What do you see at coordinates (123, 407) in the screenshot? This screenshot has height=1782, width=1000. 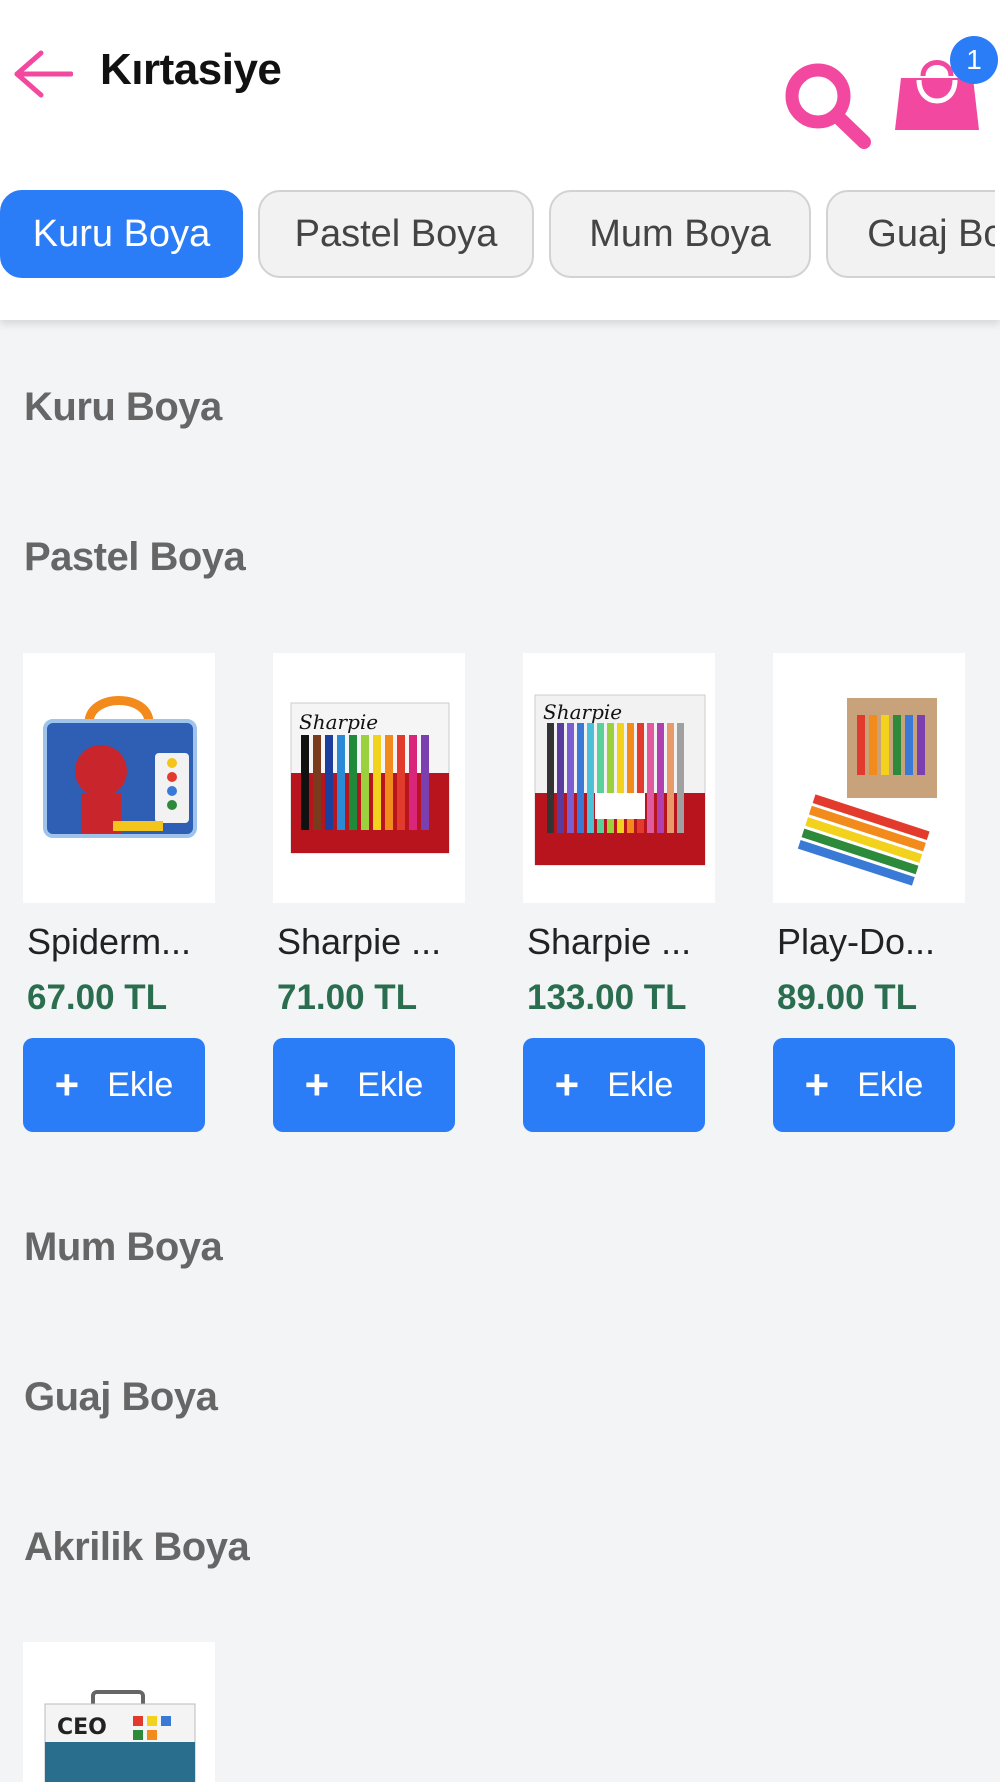 I see `section-title-kuru-boya: Kuru Boya` at bounding box center [123, 407].